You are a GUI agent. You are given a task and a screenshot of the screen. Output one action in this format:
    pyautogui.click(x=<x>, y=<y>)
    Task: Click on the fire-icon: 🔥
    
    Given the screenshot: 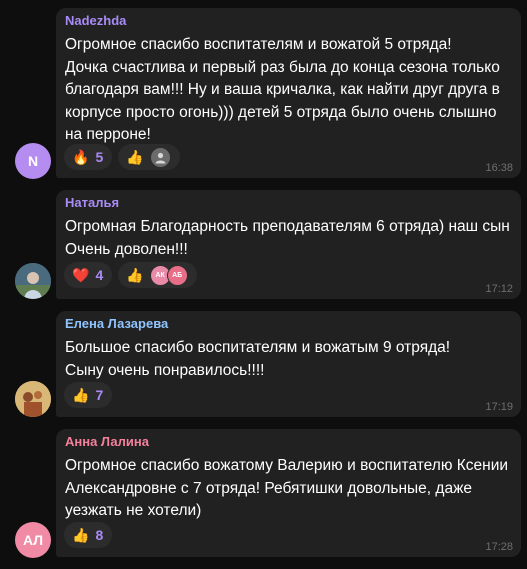 What is the action you would take?
    pyautogui.click(x=81, y=157)
    